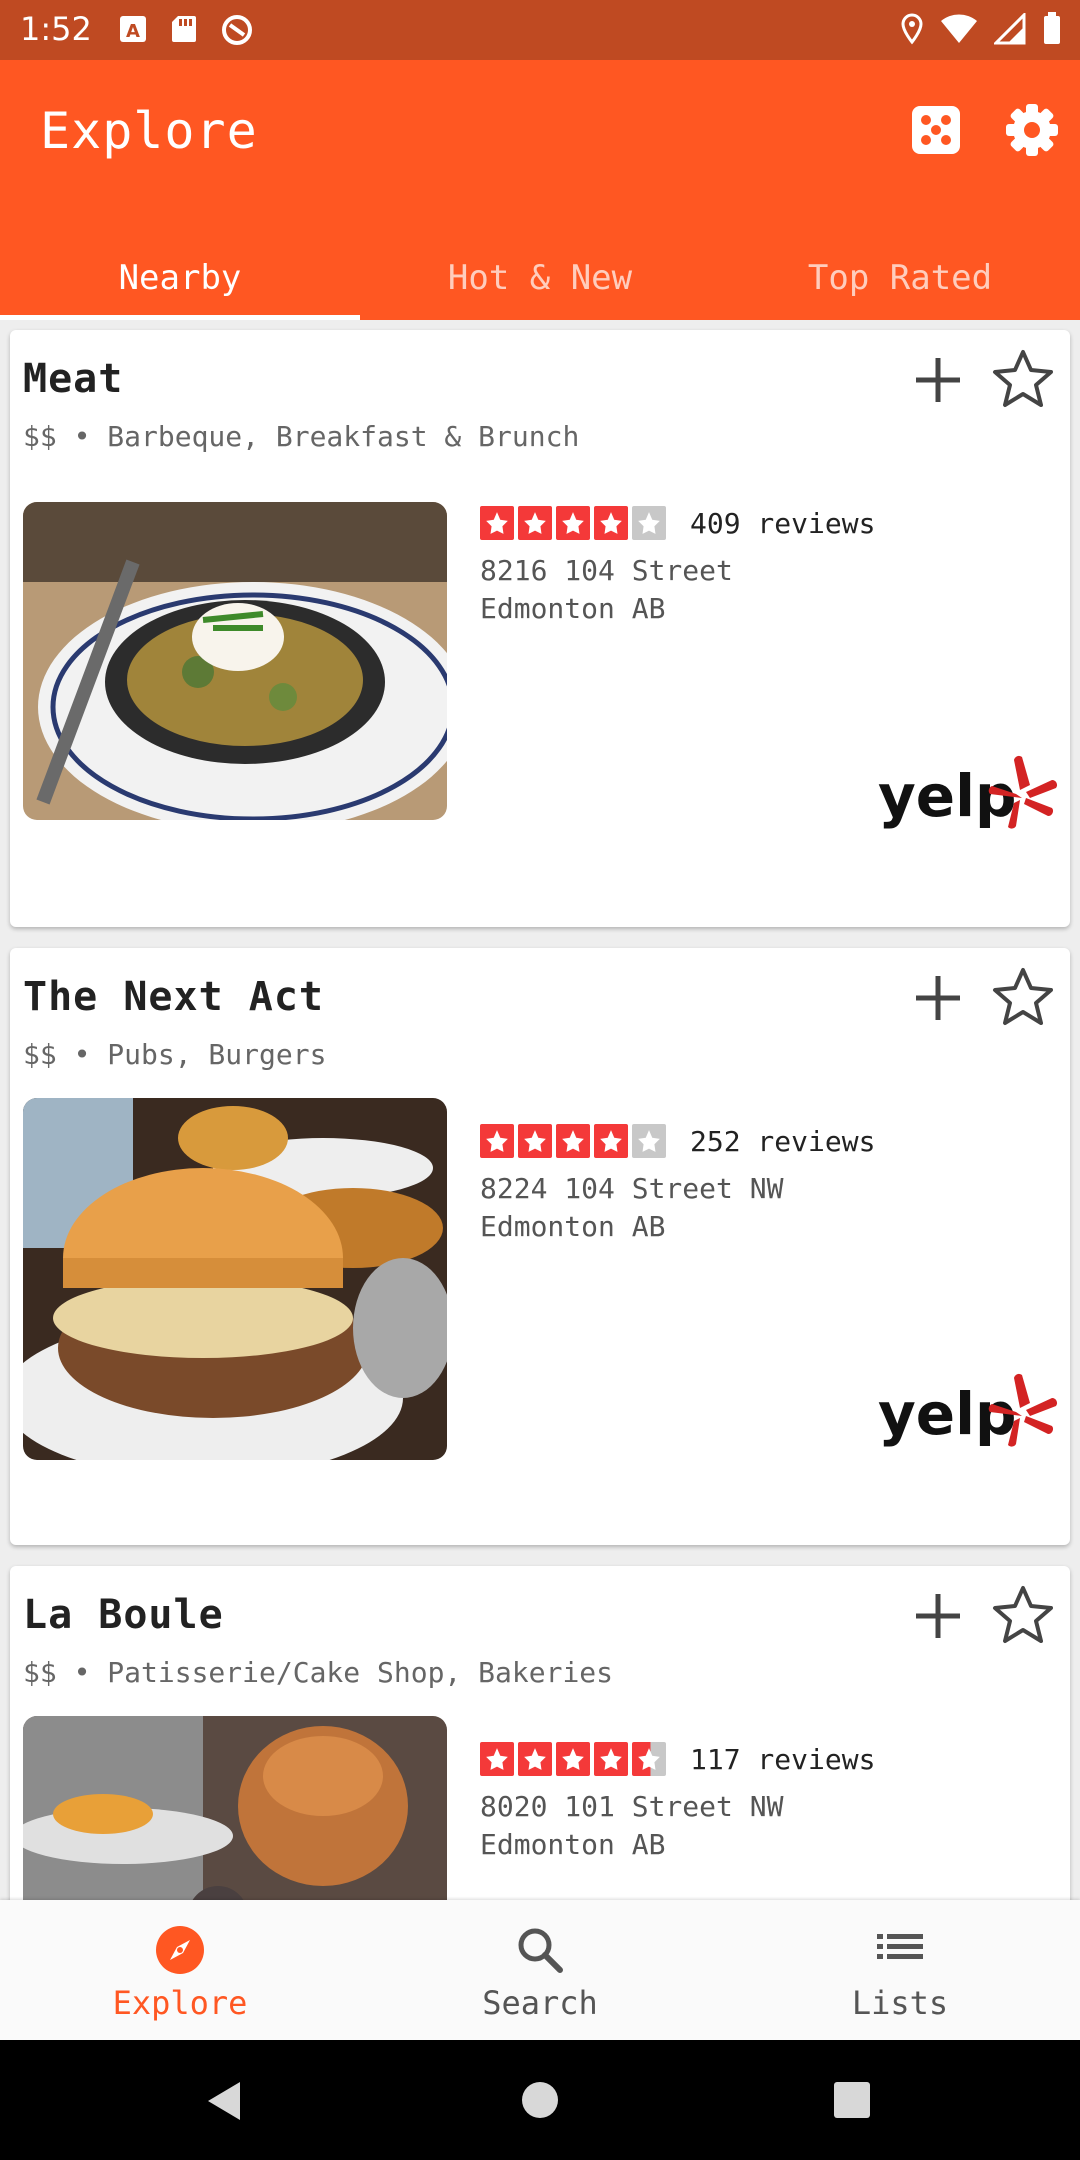 This screenshot has width=1080, height=2160. Describe the element at coordinates (631, 1208) in the screenshot. I see `restaurant-address: 8224 104 Street NW Edmonton AB` at that location.